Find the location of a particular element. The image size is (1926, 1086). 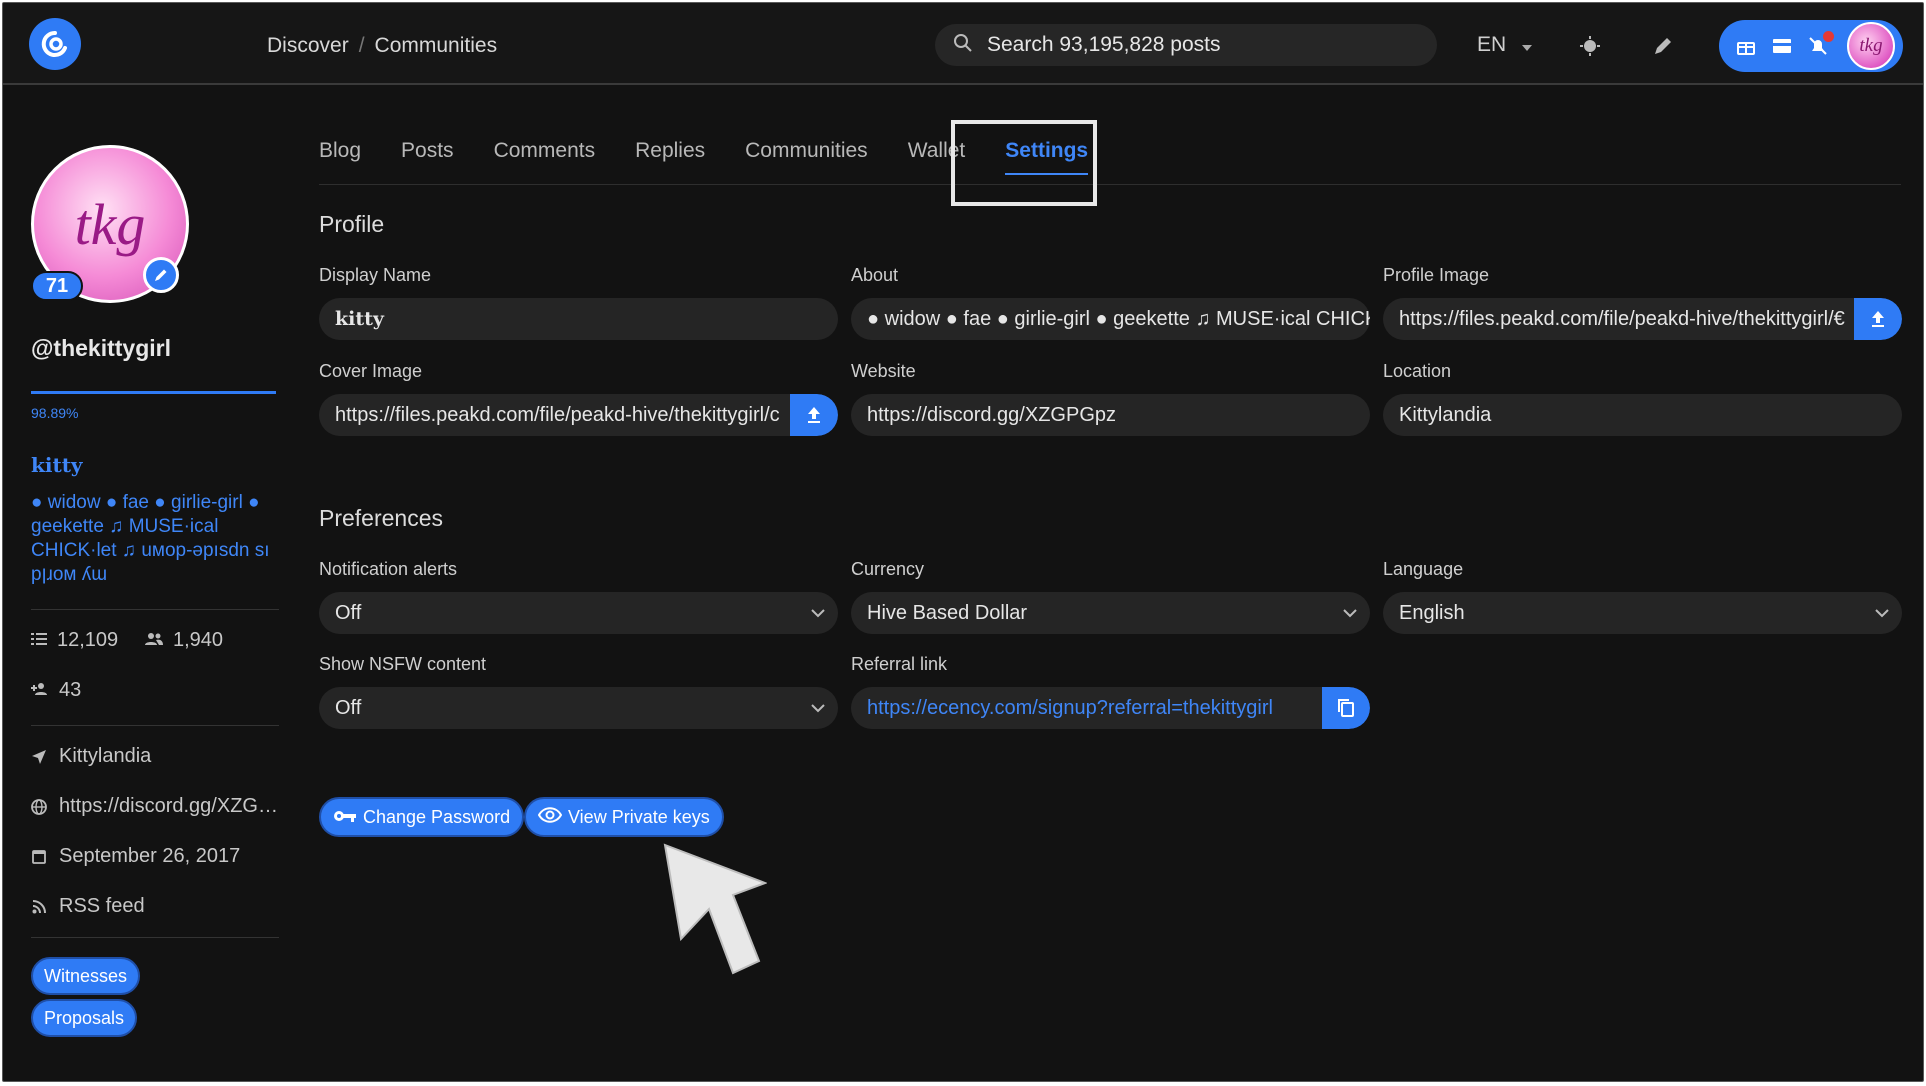

top-bar: Discover / Communities EN is located at coordinates (963, 44).